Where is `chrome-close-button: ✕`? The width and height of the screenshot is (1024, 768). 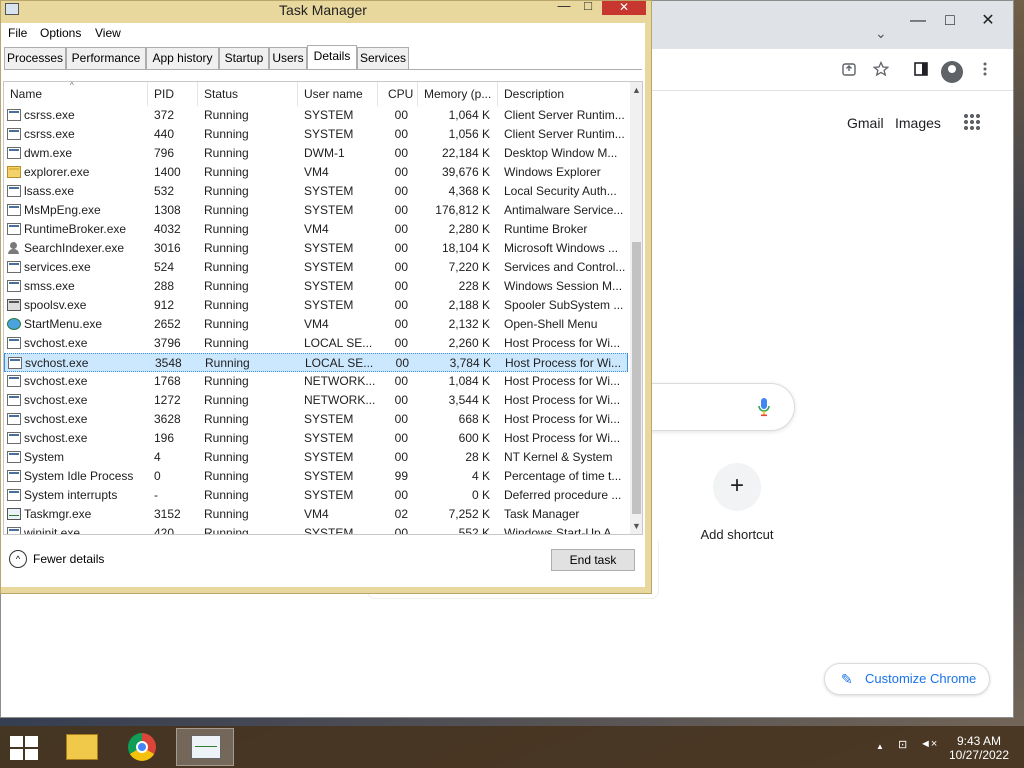 chrome-close-button: ✕ is located at coordinates (988, 21).